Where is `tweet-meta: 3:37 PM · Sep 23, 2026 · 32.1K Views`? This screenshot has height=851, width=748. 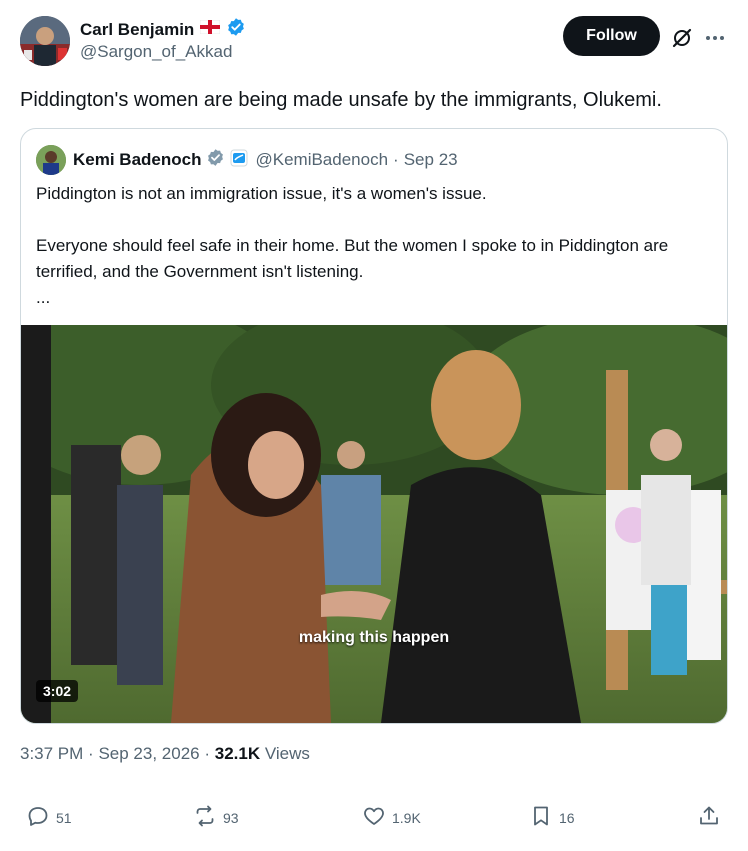 tweet-meta: 3:37 PM · Sep 23, 2026 · 32.1K Views is located at coordinates (165, 754).